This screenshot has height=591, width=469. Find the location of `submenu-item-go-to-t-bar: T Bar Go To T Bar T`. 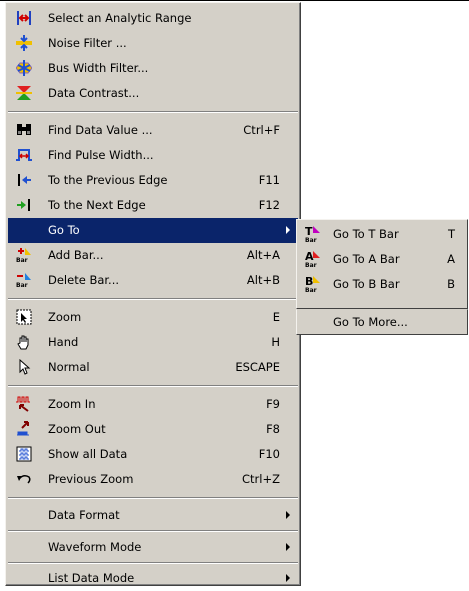

submenu-item-go-to-t-bar: T Bar Go To T Bar T is located at coordinates (382, 234).